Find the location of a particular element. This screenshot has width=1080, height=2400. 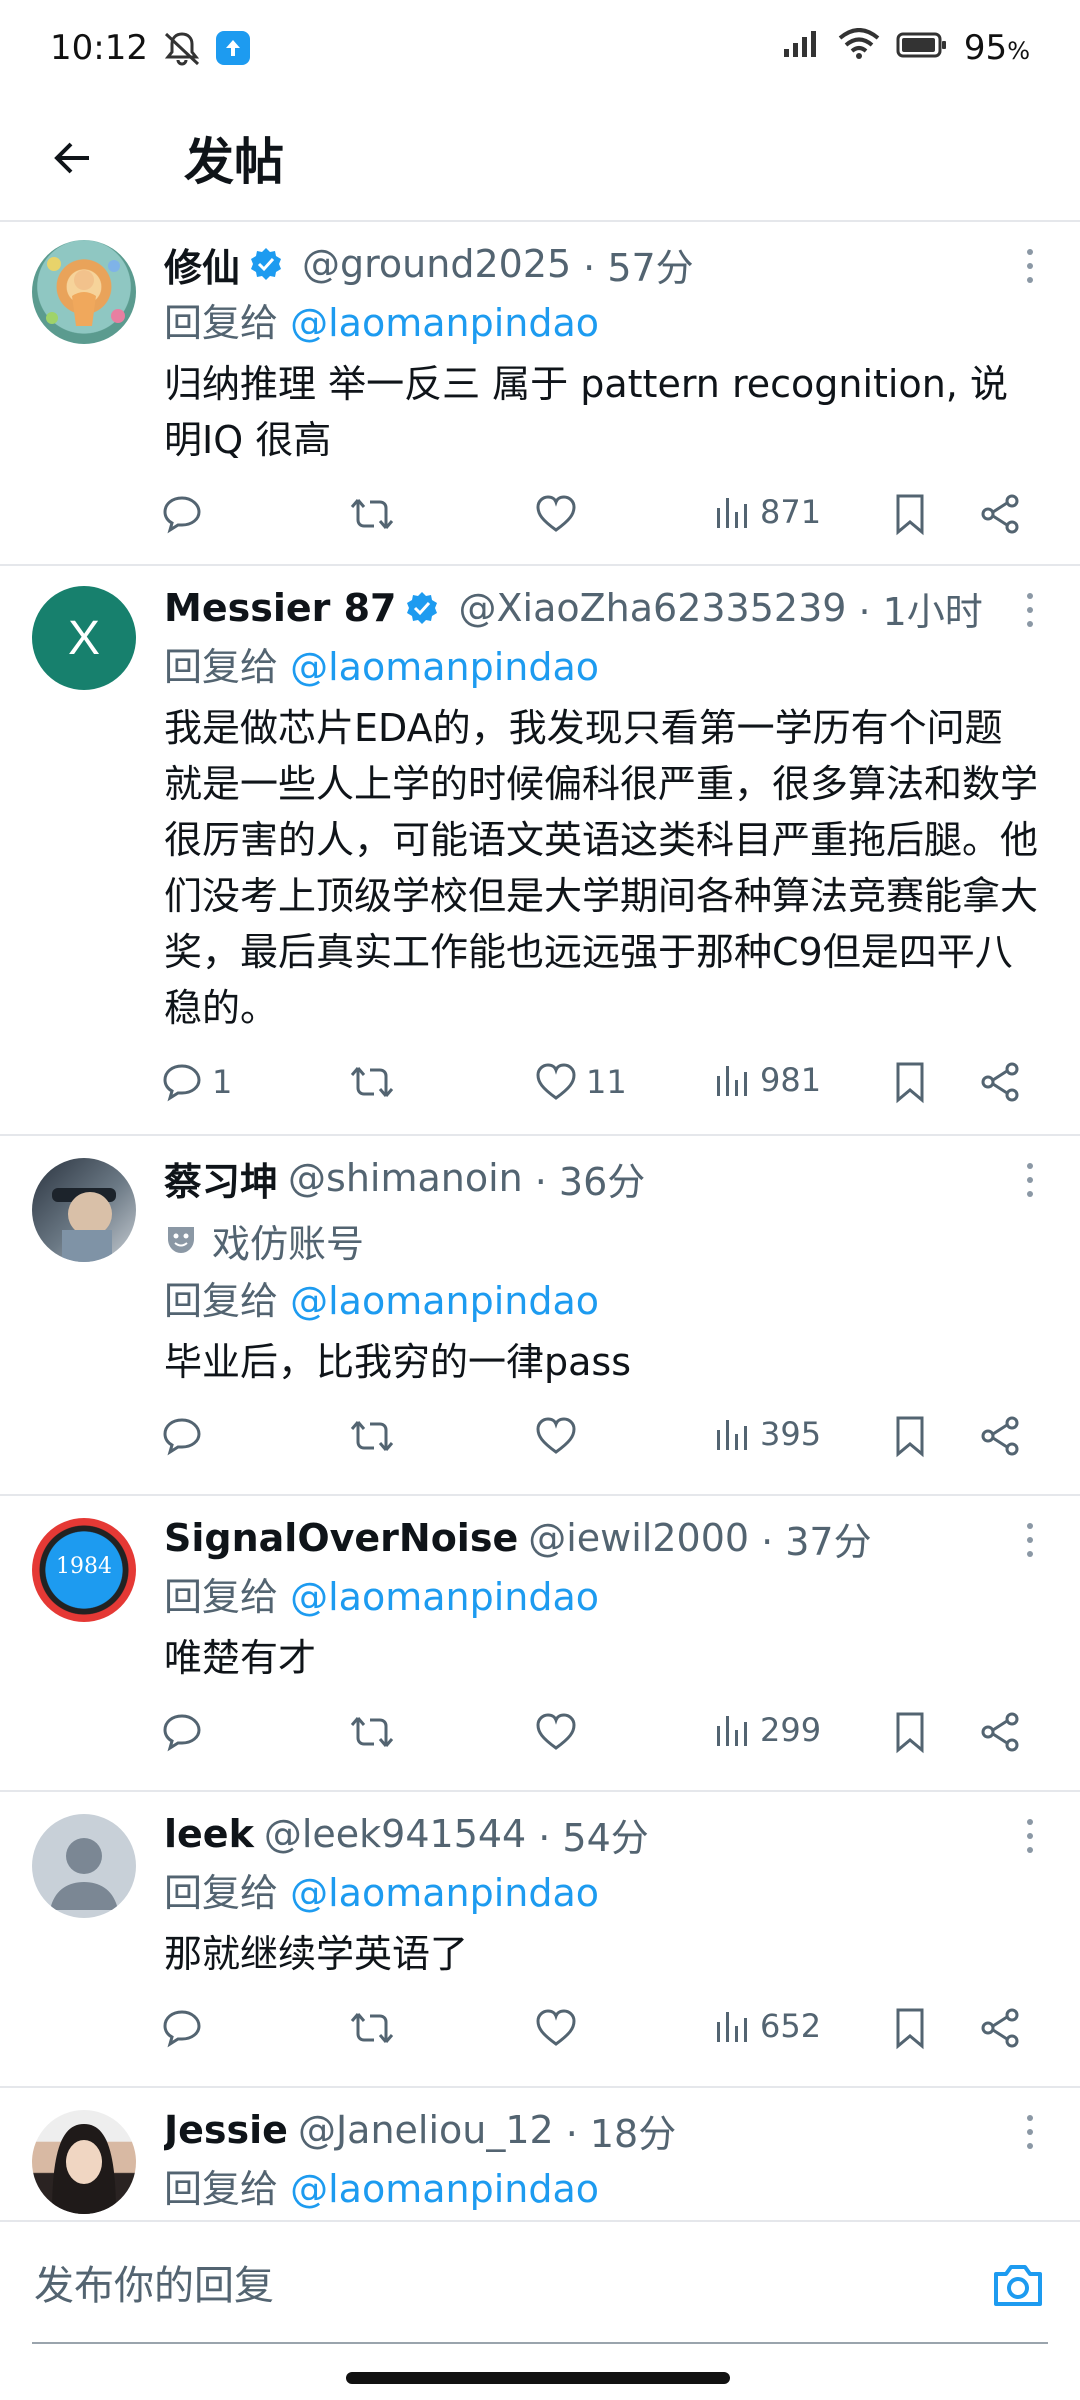

post-time: · 36分 is located at coordinates (590, 1181).